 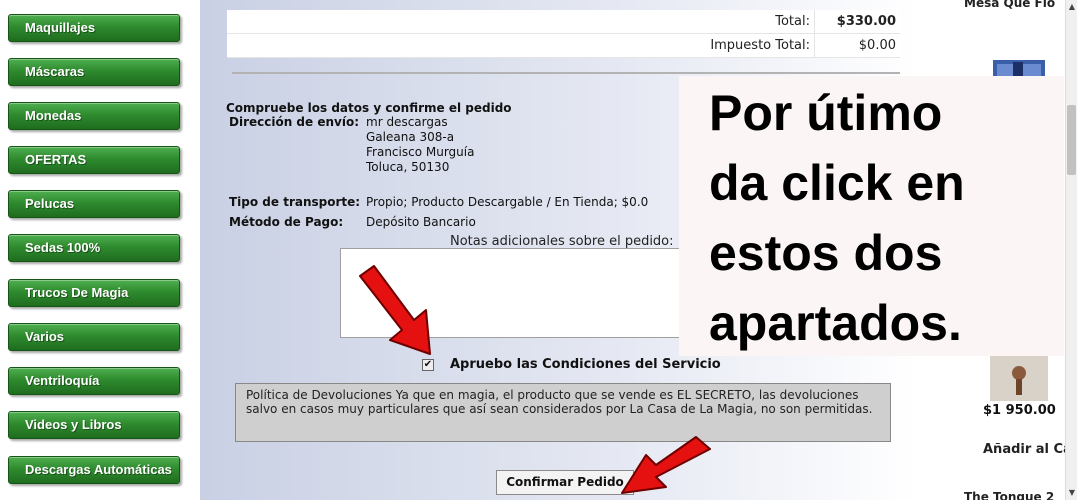 I want to click on address-line: Toluca, 50130, so click(x=408, y=167).